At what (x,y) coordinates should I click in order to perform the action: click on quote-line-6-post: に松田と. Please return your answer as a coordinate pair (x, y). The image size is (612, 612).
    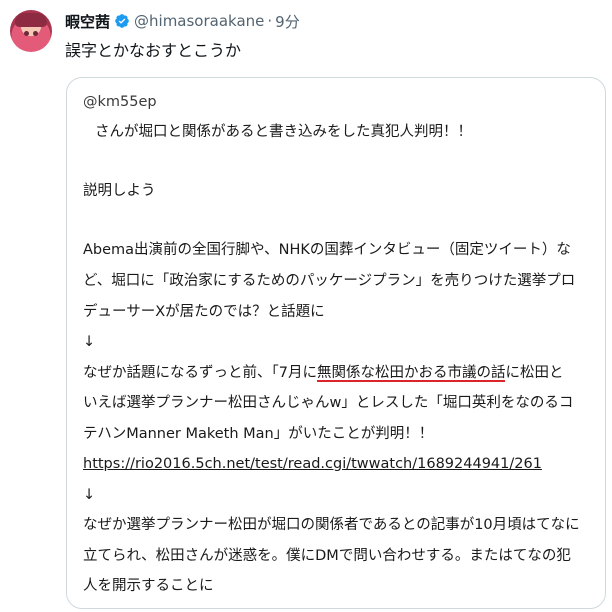
    Looking at the image, I should click on (534, 373).